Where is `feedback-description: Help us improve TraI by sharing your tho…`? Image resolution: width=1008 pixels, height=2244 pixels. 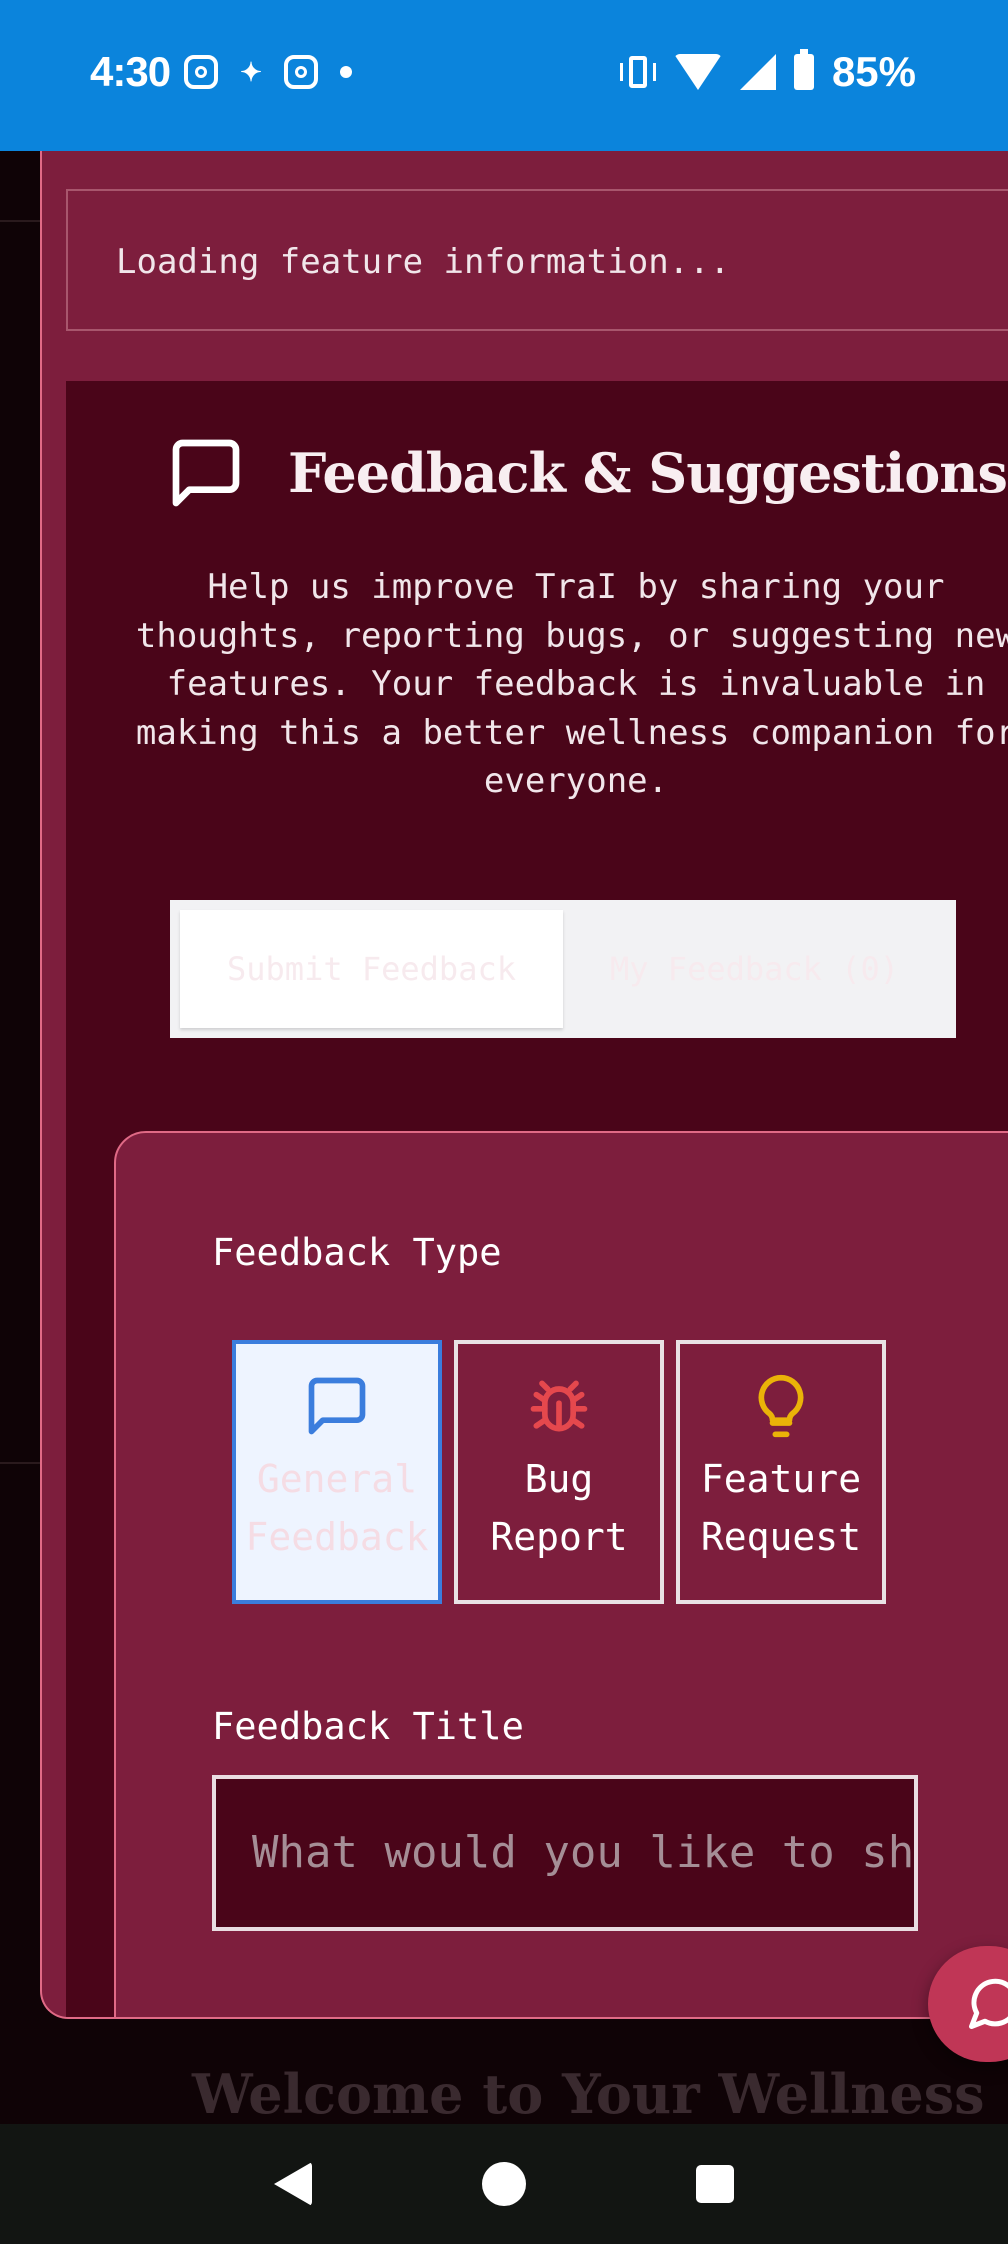
feedback-description: Help us improve TraI by sharing your tho… is located at coordinates (571, 684).